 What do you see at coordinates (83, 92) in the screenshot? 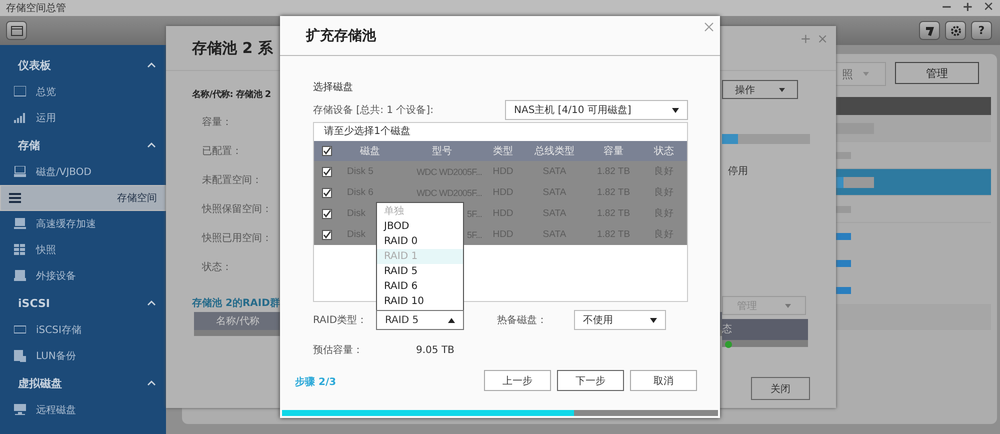
I see `sidebar-item: 总览` at bounding box center [83, 92].